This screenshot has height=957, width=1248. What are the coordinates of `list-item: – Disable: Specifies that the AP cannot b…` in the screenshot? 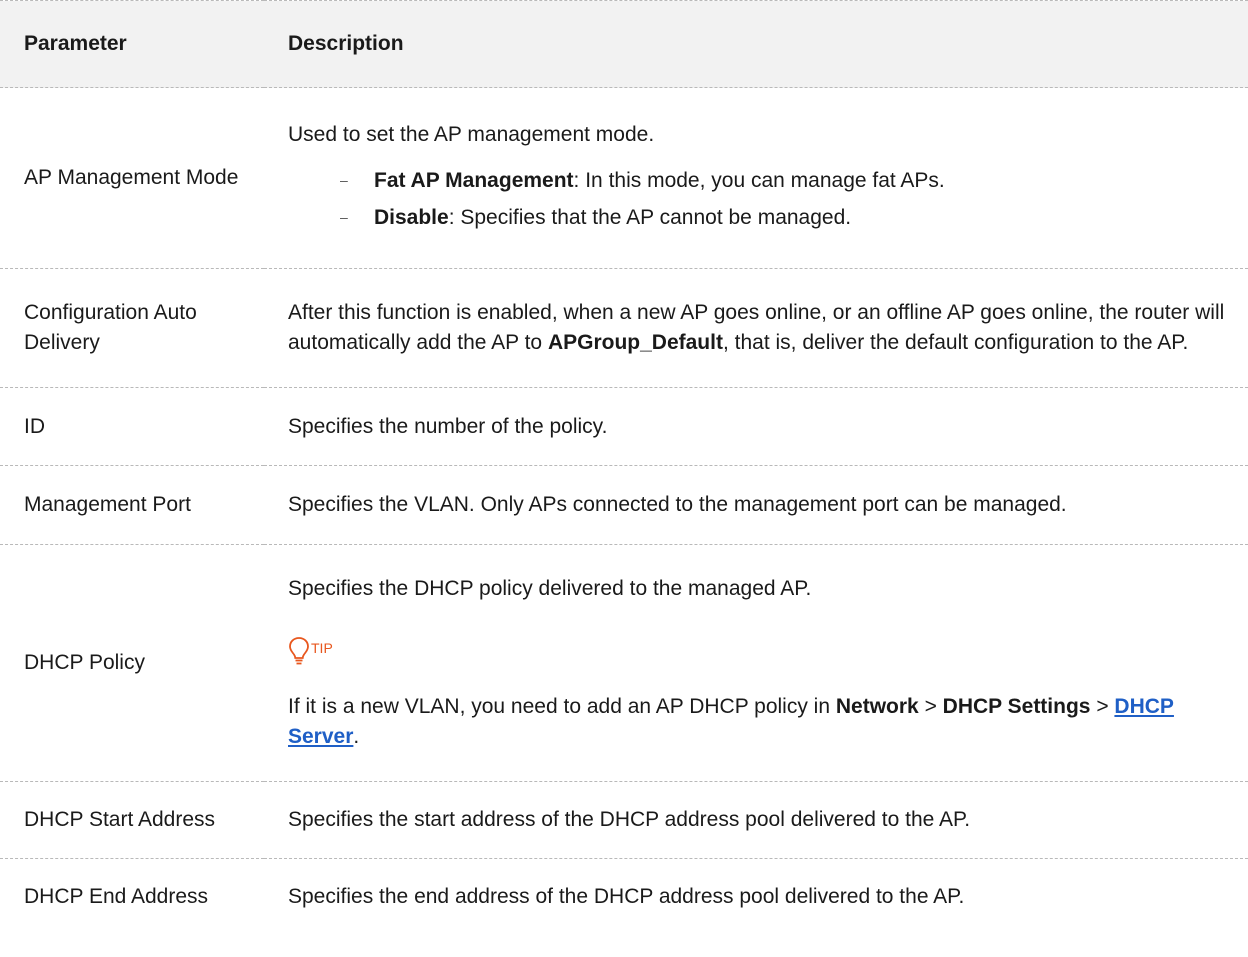 It's located at (766, 217).